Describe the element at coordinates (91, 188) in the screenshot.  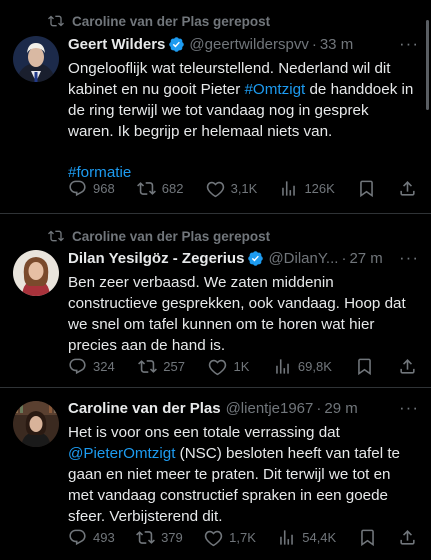
I see `reply-button: 968` at that location.